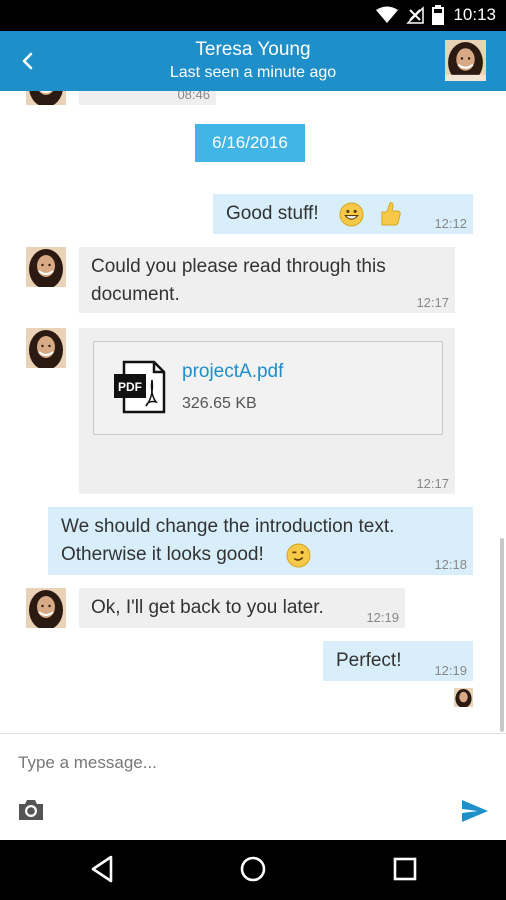 This screenshot has width=506, height=900. What do you see at coordinates (228, 526) in the screenshot?
I see `message-text-line: We should change the introduction text.` at bounding box center [228, 526].